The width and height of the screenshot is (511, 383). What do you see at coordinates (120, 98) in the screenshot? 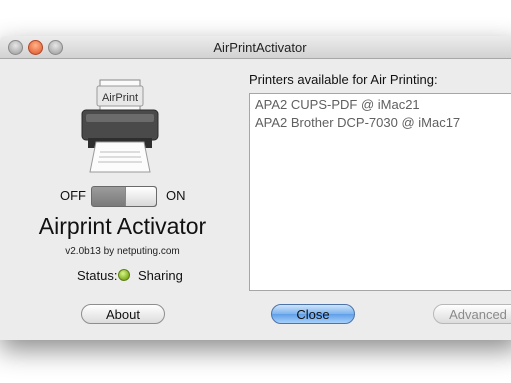
I see `printer-label: AirPrint` at bounding box center [120, 98].